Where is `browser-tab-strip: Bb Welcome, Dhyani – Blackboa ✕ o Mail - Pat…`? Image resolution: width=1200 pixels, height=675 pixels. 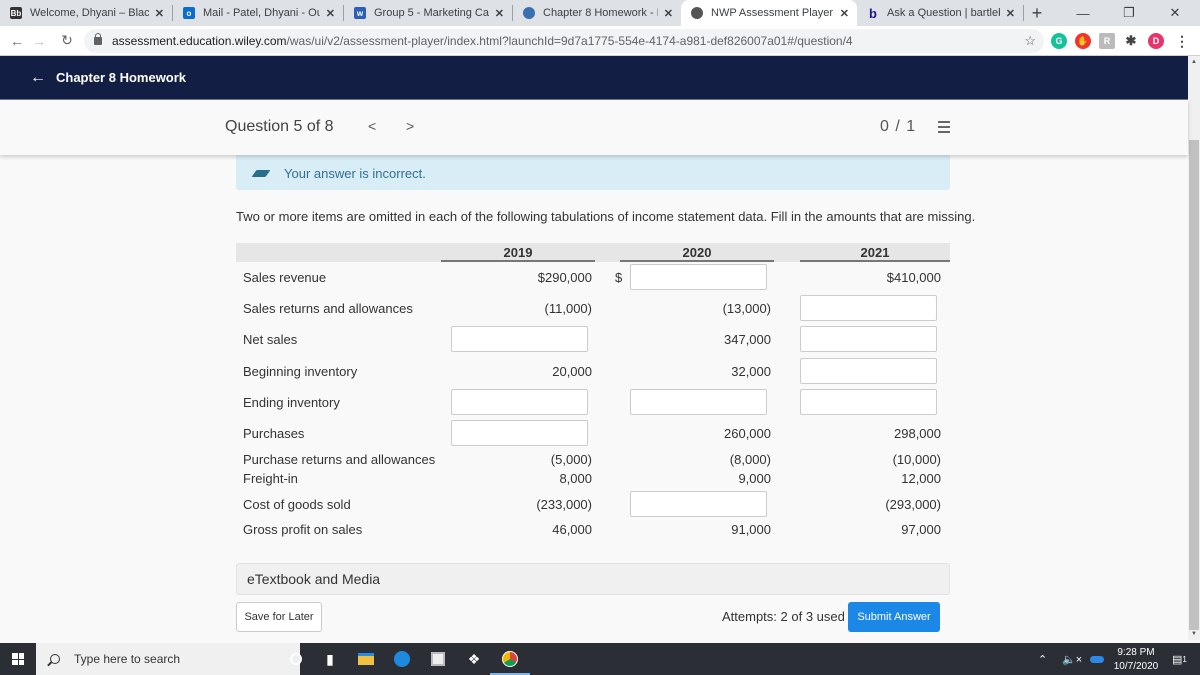 browser-tab-strip: Bb Welcome, Dhyani – Blackboa ✕ o Mail - Pat… is located at coordinates (600, 13).